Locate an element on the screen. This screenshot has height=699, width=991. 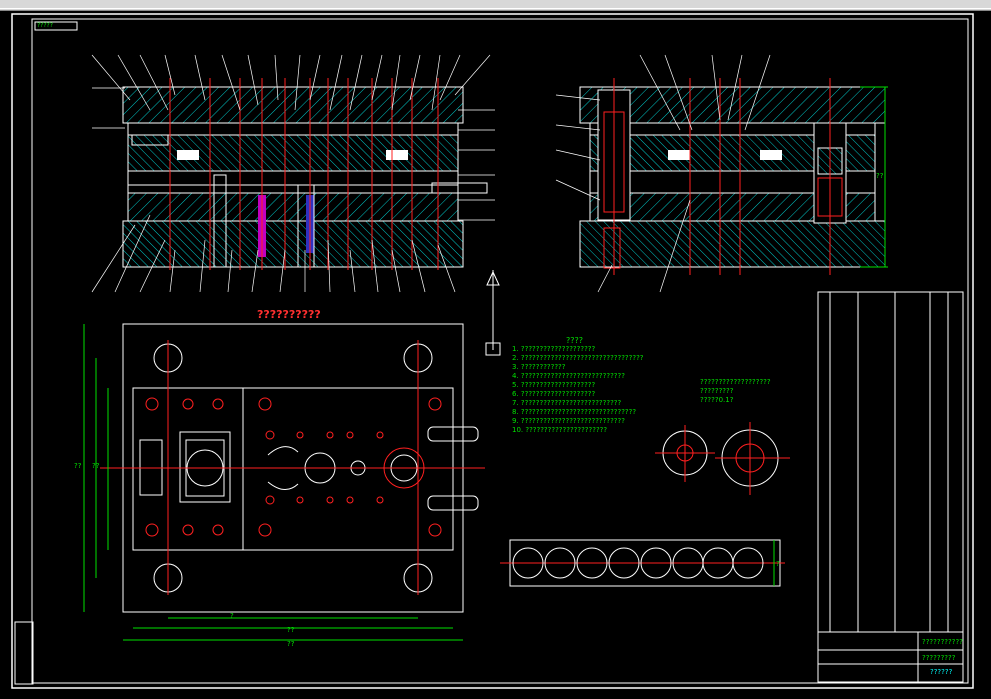
arrow-indicator is located at coordinates (493, 313).